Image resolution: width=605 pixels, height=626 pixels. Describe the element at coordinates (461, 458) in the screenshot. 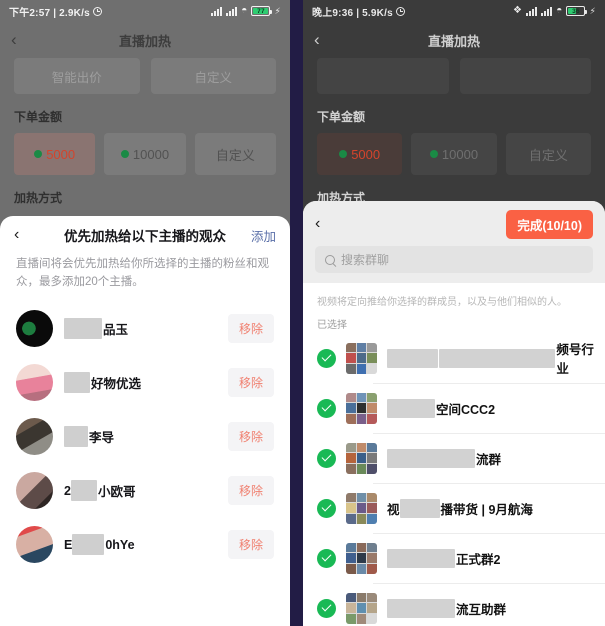

I see `list-item: 流群` at that location.